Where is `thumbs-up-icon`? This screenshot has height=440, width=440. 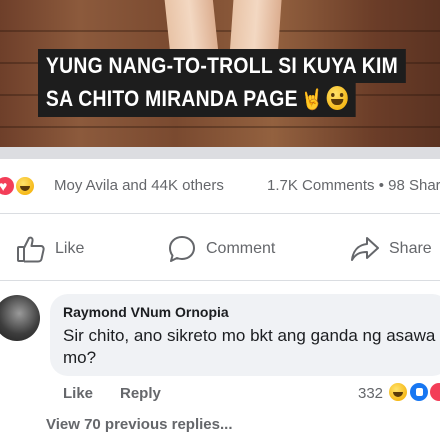 thumbs-up-icon is located at coordinates (31, 249).